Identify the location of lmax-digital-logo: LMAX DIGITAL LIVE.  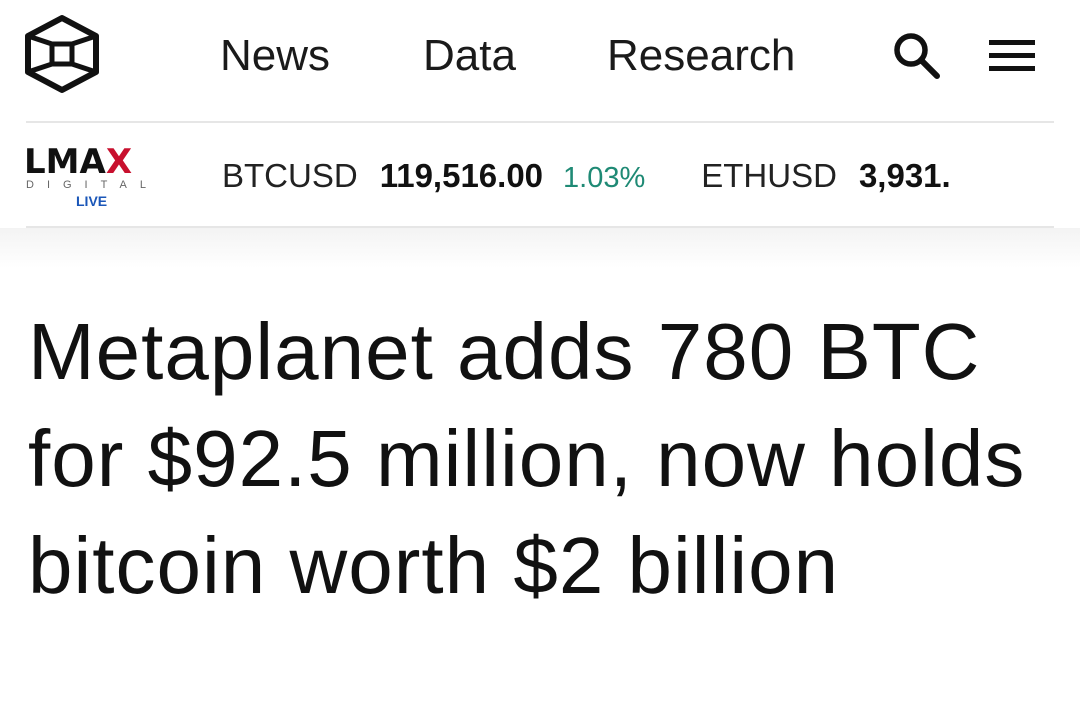
(98, 178).